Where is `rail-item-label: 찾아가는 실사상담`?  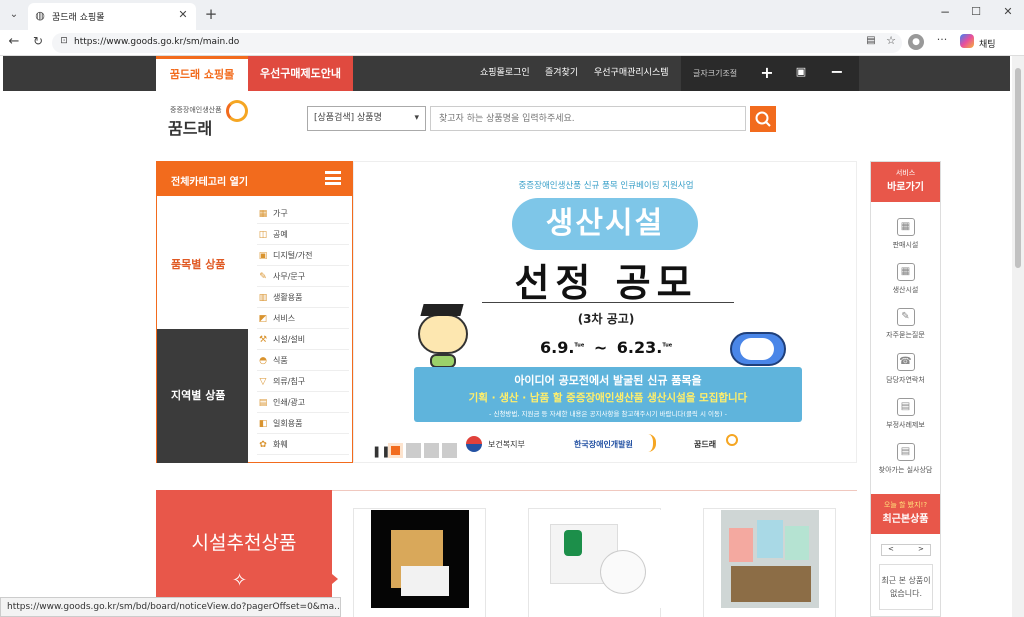
rail-item-label: 찾아가는 실사상담 is located at coordinates (905, 470).